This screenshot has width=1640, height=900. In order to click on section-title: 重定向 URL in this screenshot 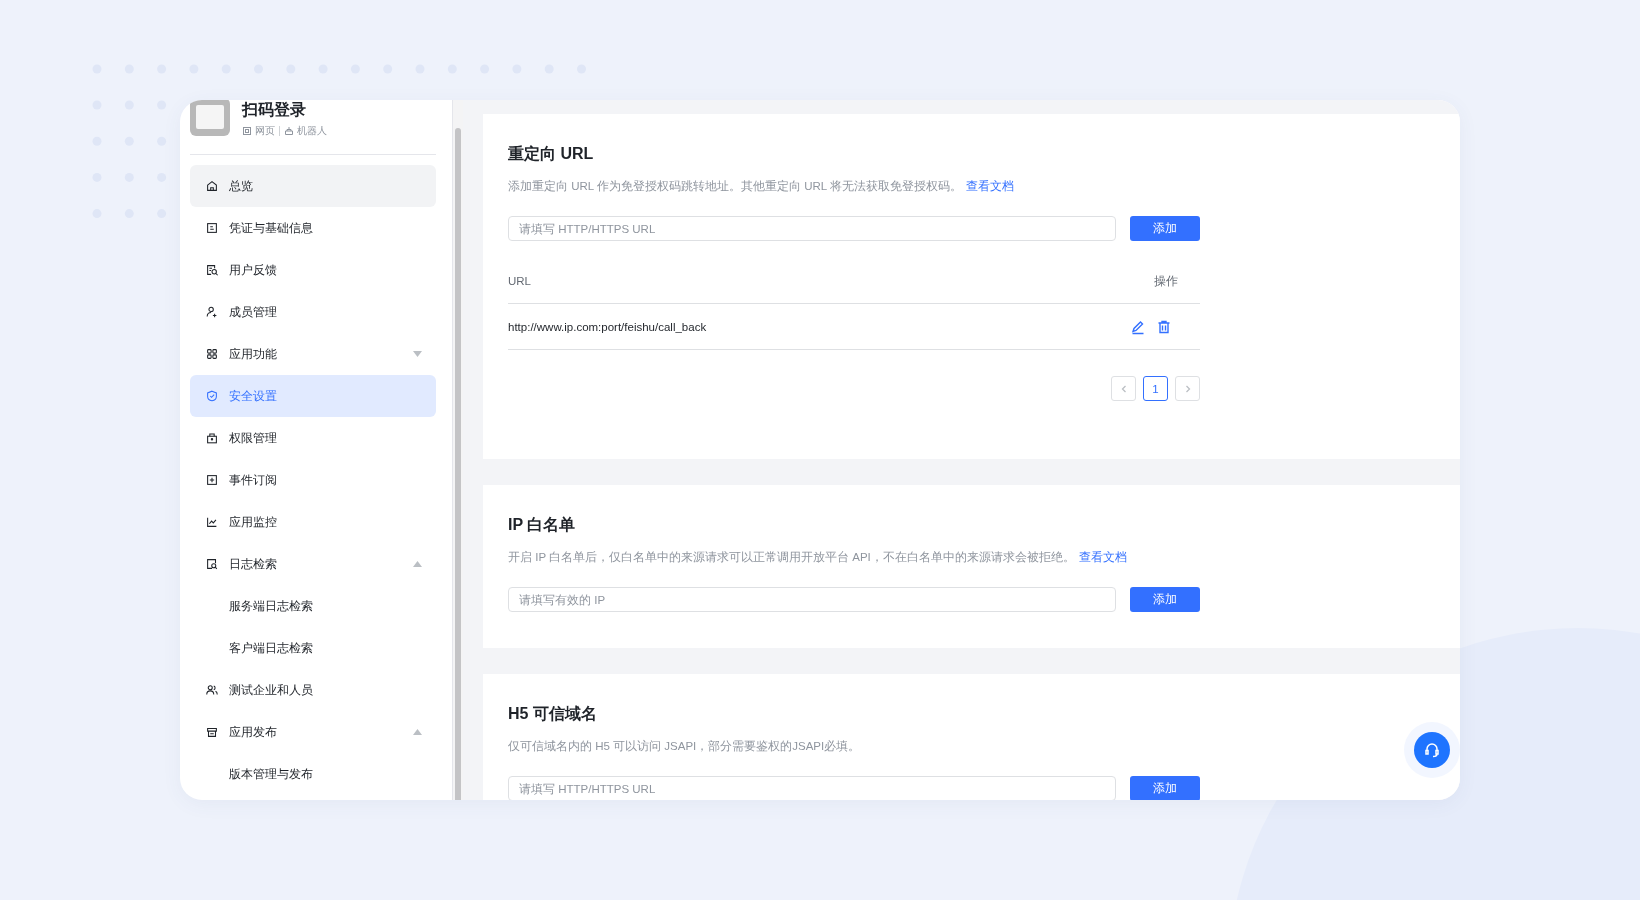, I will do `click(551, 154)`.